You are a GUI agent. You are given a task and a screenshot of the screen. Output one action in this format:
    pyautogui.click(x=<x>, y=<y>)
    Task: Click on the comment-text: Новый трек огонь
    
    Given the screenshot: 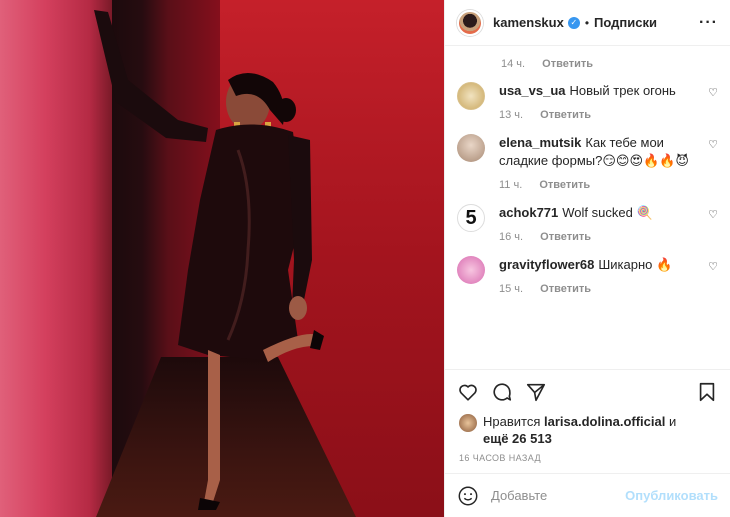 What is the action you would take?
    pyautogui.click(x=622, y=90)
    